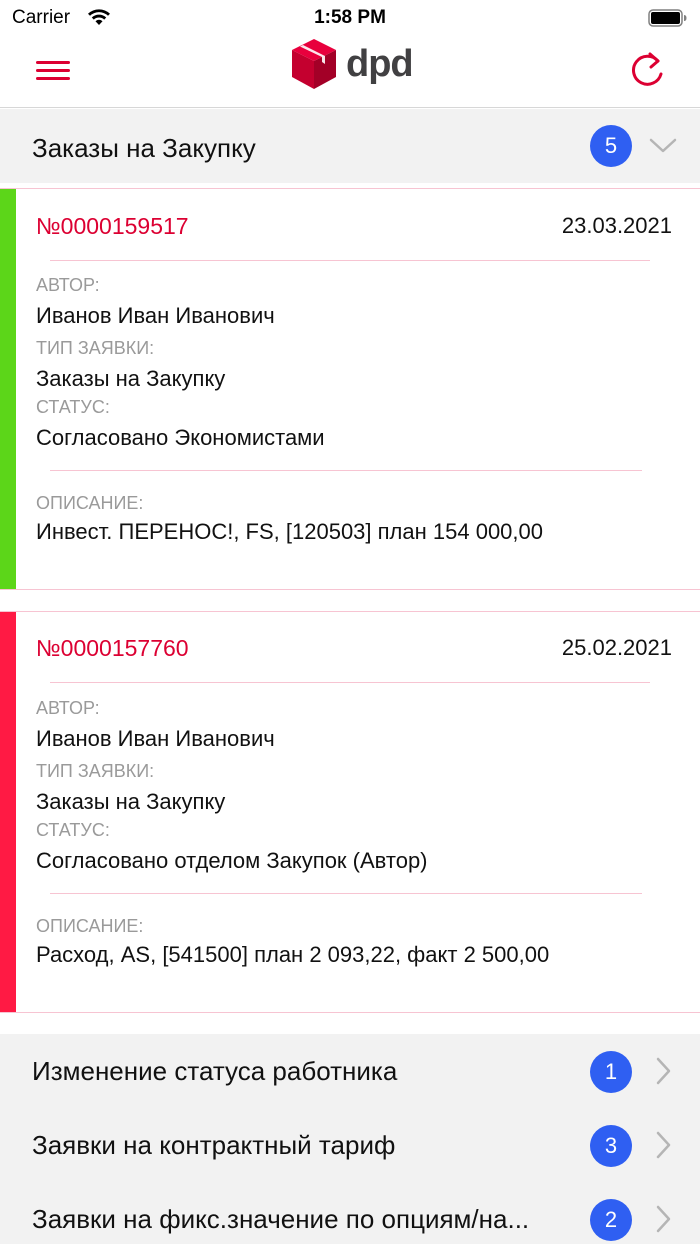 This screenshot has height=1244, width=700. What do you see at coordinates (214, 1145) in the screenshot?
I see `category-label: Заявки на контрактный тариф` at bounding box center [214, 1145].